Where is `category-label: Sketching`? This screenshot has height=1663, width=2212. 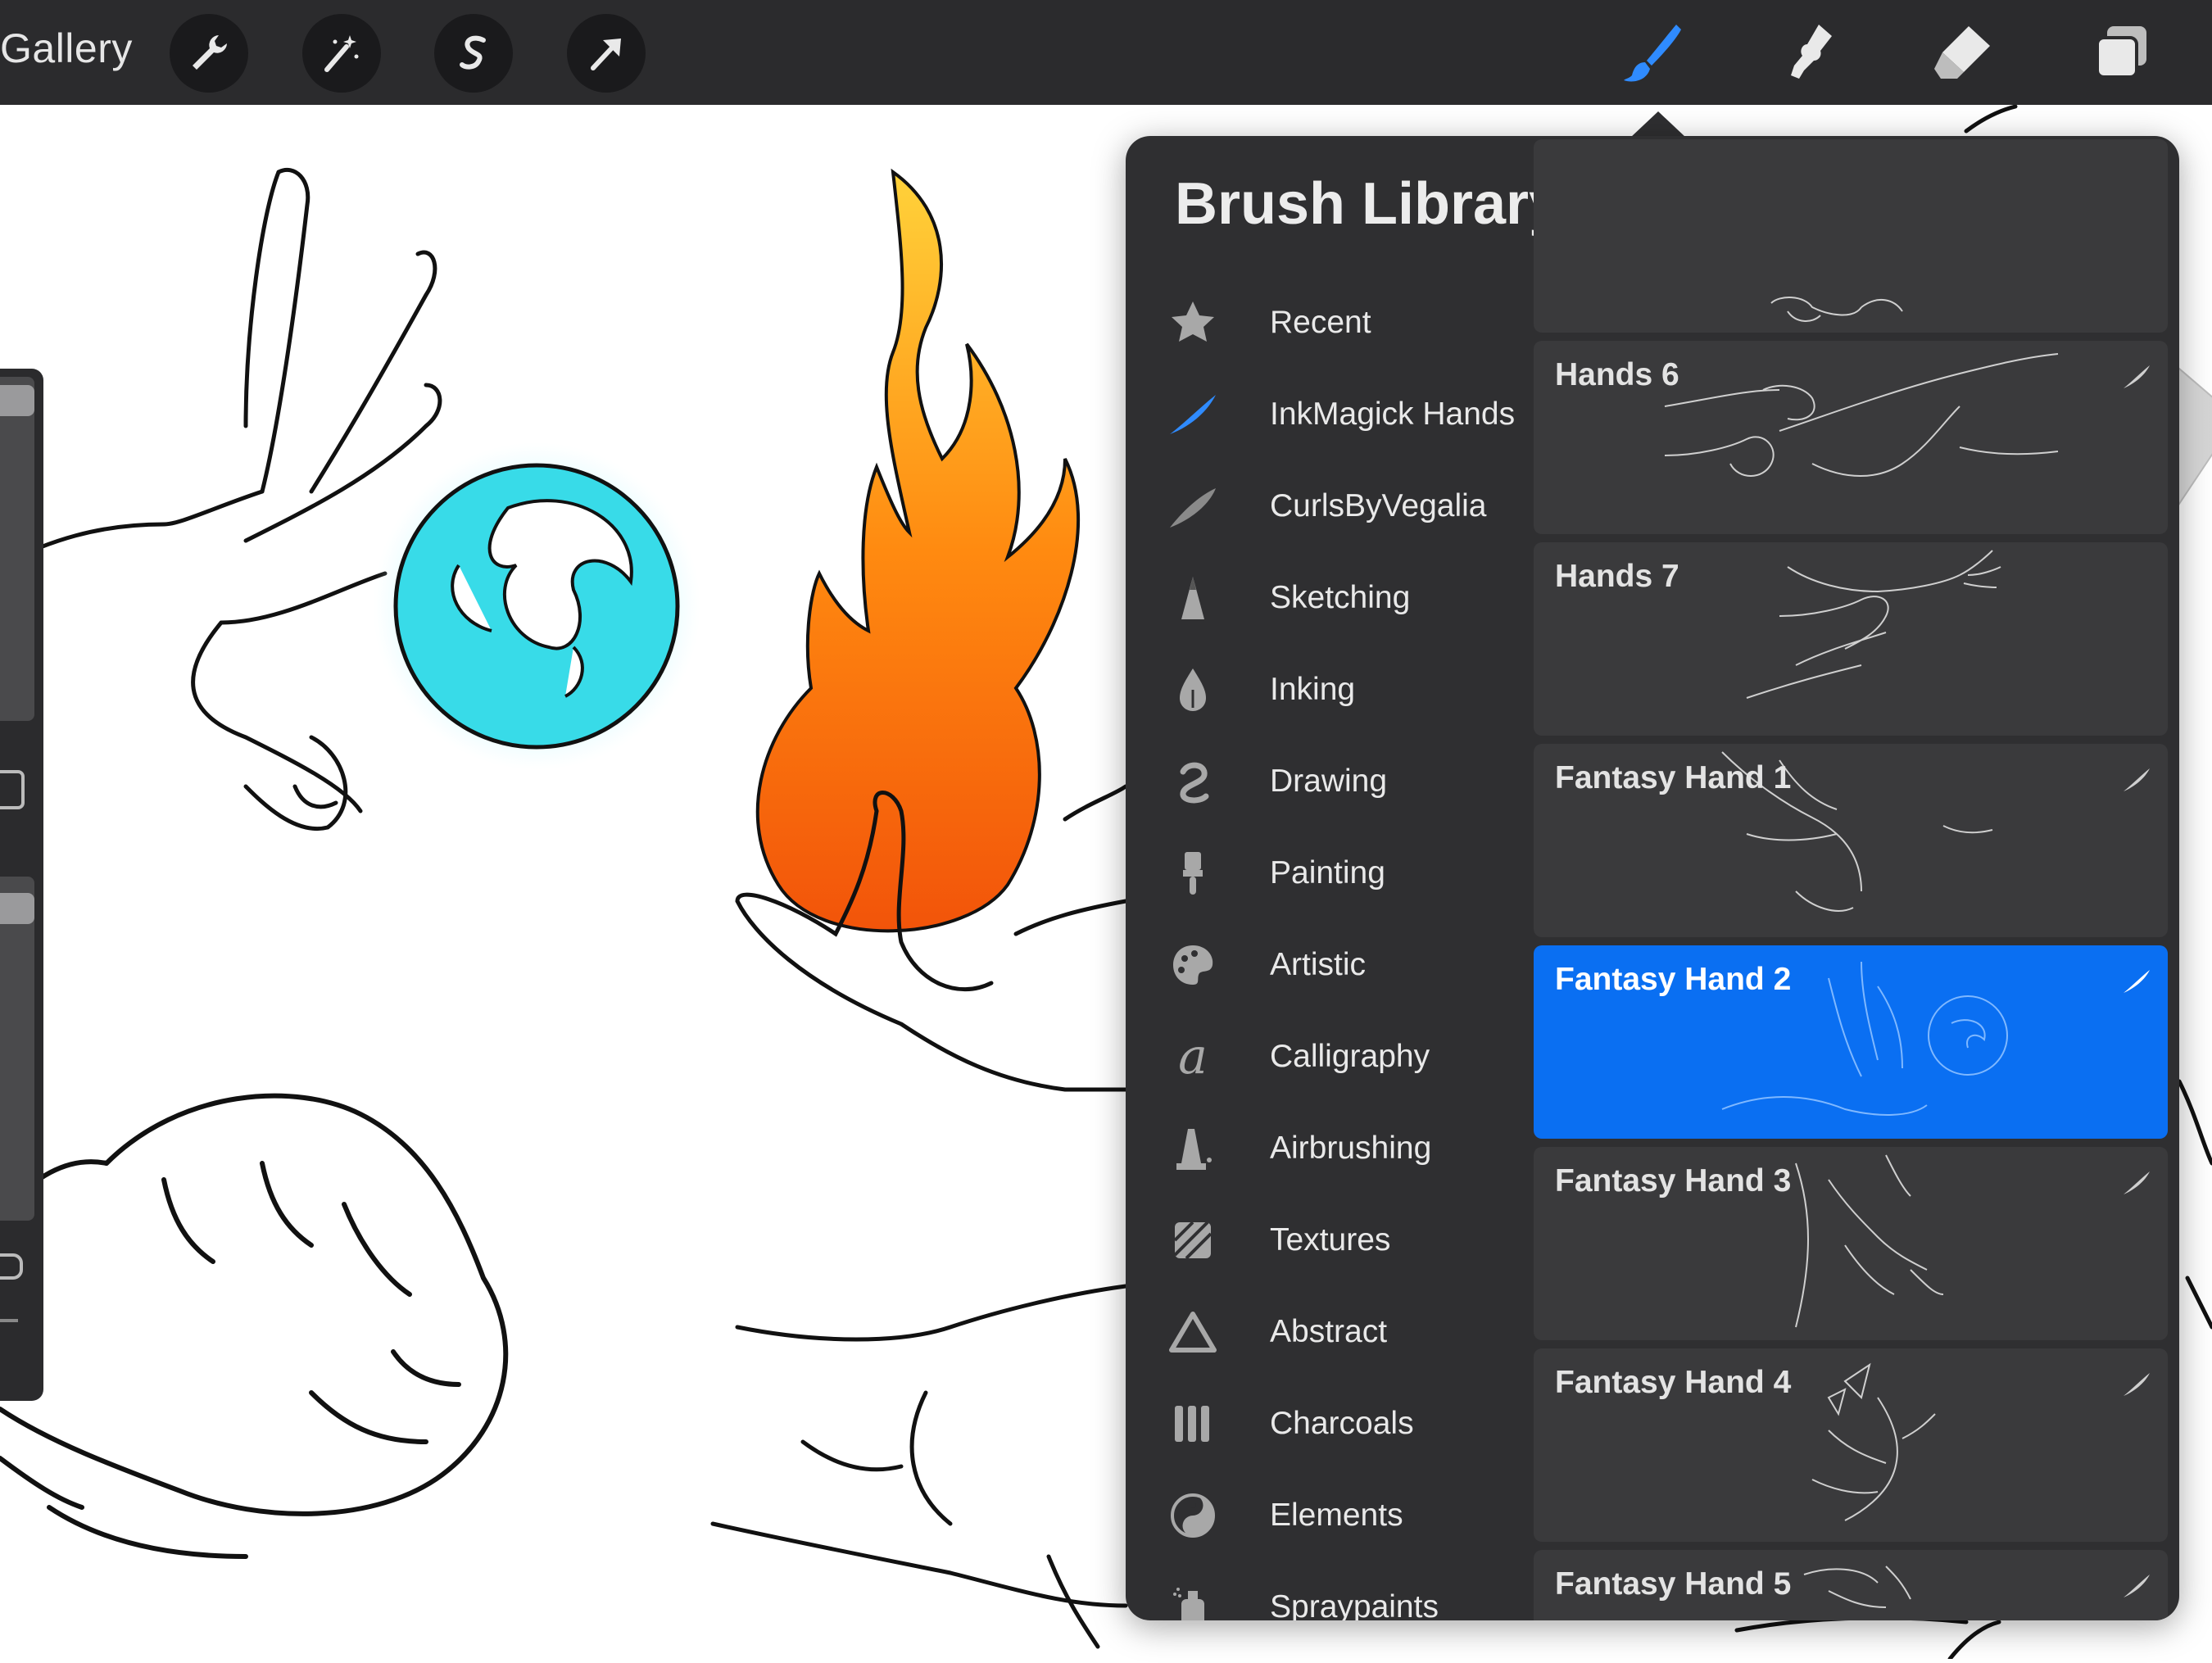
category-label: Sketching is located at coordinates (1340, 597).